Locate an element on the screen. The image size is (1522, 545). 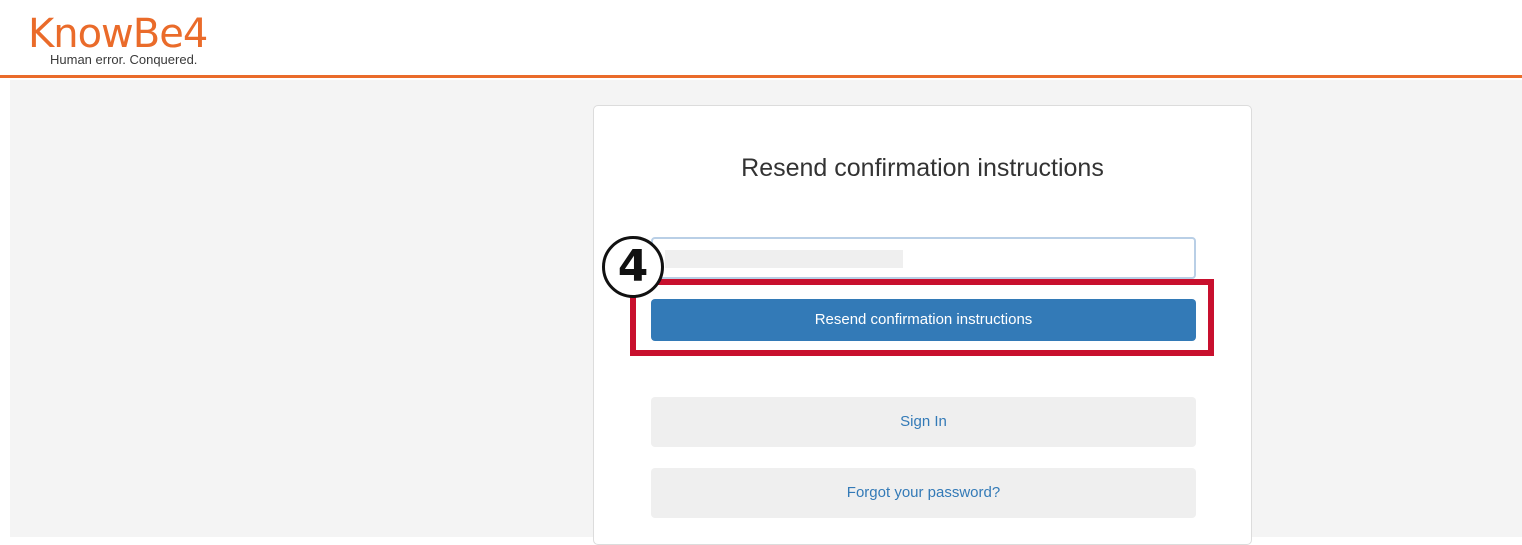
step-number-badge: 4 is located at coordinates (633, 267).